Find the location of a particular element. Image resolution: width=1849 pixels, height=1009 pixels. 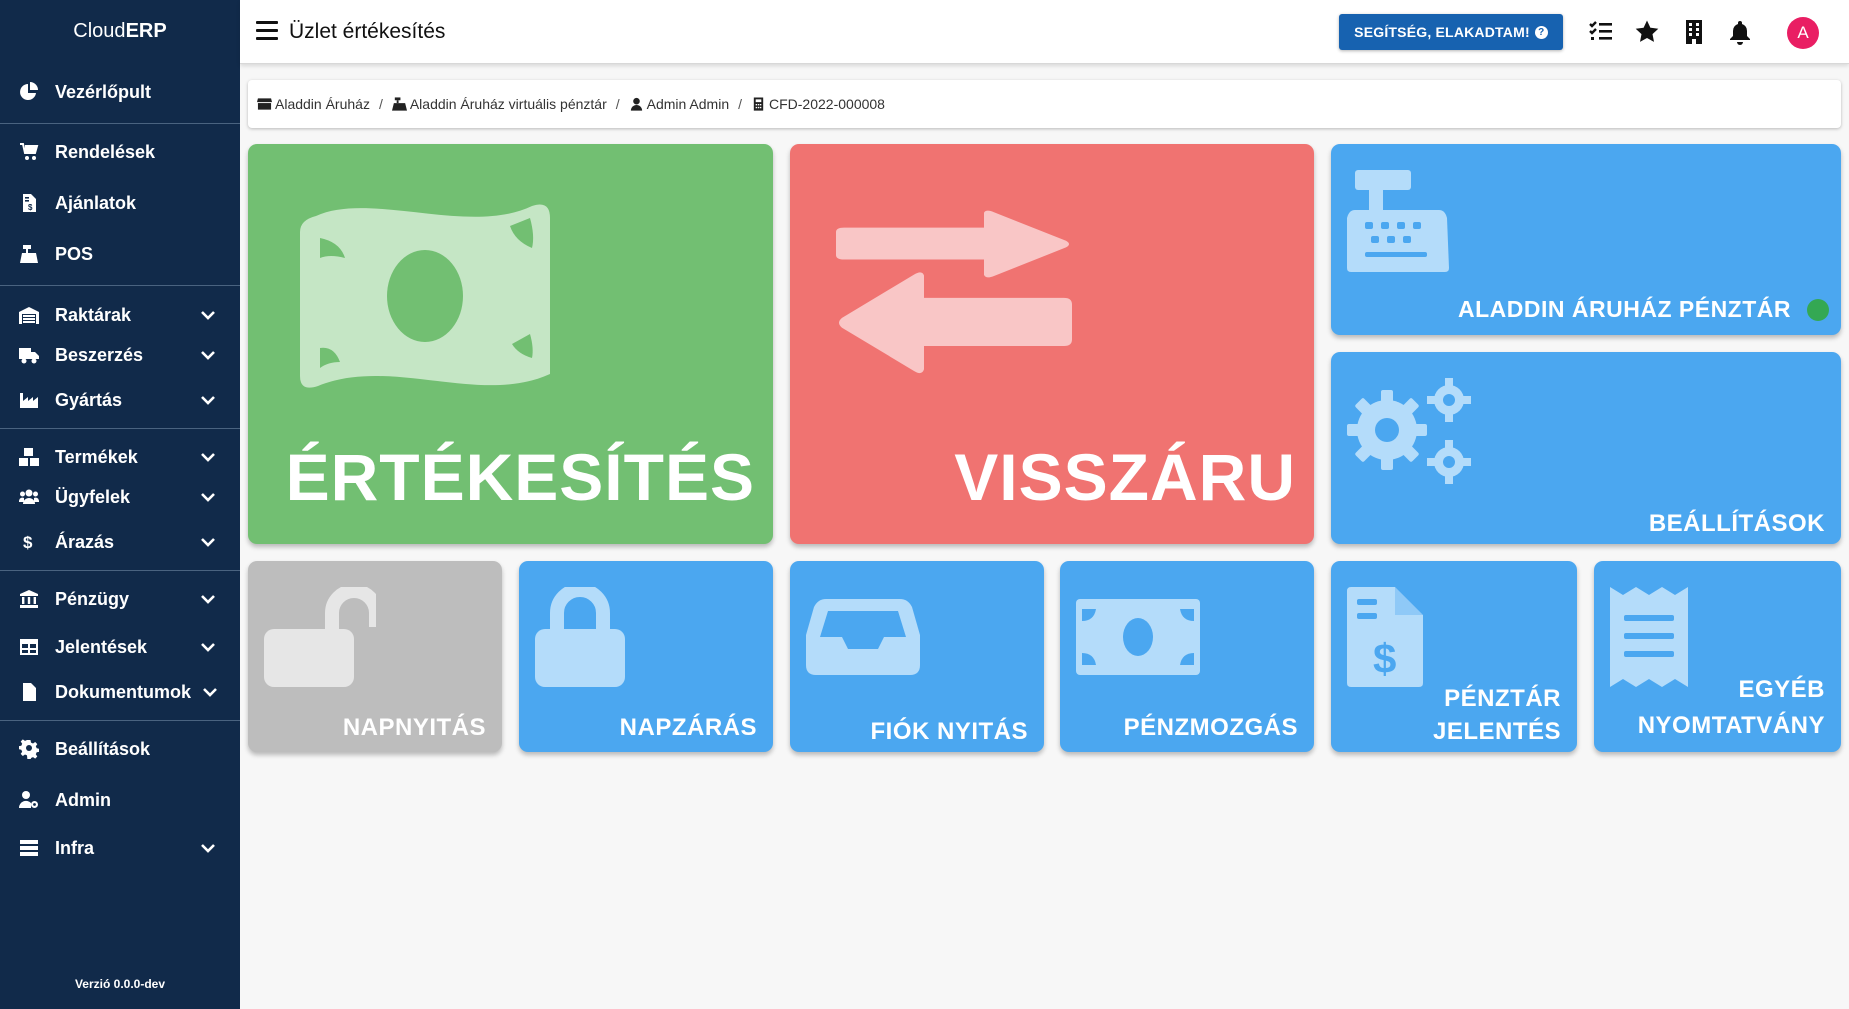

sidebar-item-documents: Dokumentumok is located at coordinates (120, 692).